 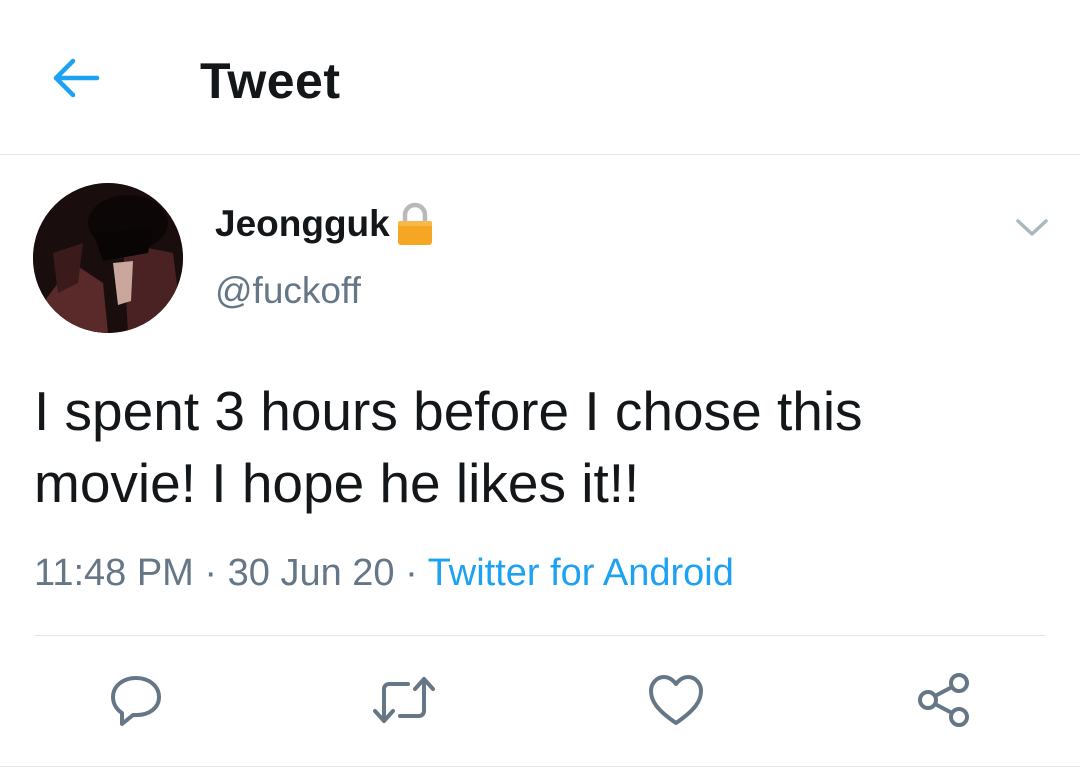 I want to click on arrow-left-icon, so click(x=76, y=78).